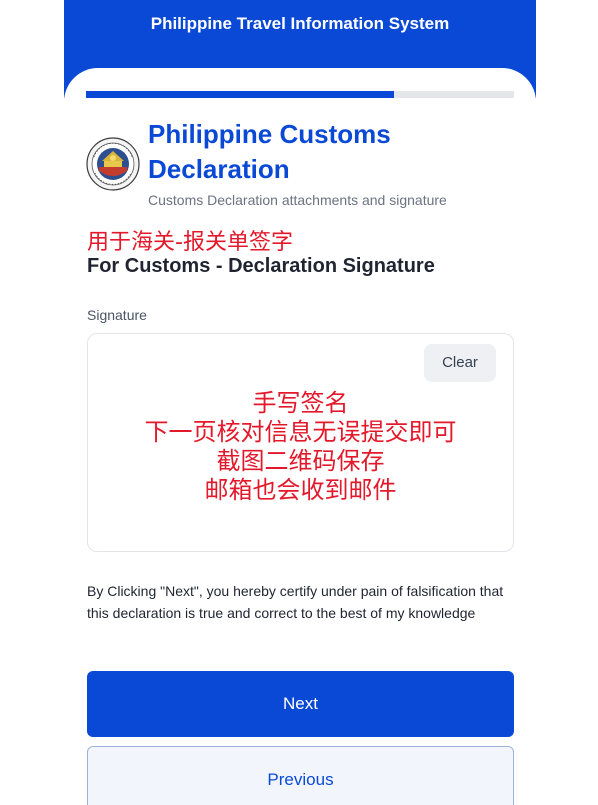 The image size is (598, 805). What do you see at coordinates (300, 490) in the screenshot?
I see `annotation-note-line: 邮箱也会收到邮件` at bounding box center [300, 490].